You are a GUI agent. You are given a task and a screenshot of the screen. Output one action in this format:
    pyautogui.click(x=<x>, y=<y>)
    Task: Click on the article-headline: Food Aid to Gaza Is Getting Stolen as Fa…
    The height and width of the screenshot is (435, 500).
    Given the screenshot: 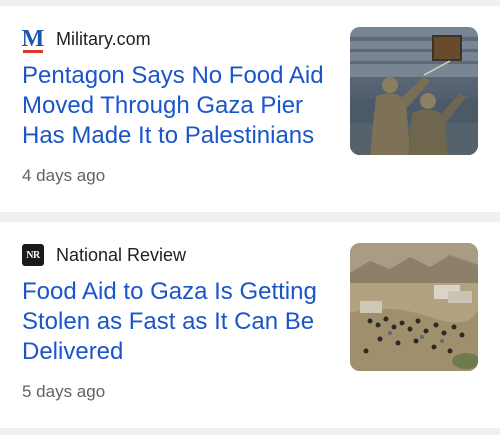 What is the action you would take?
    pyautogui.click(x=177, y=322)
    